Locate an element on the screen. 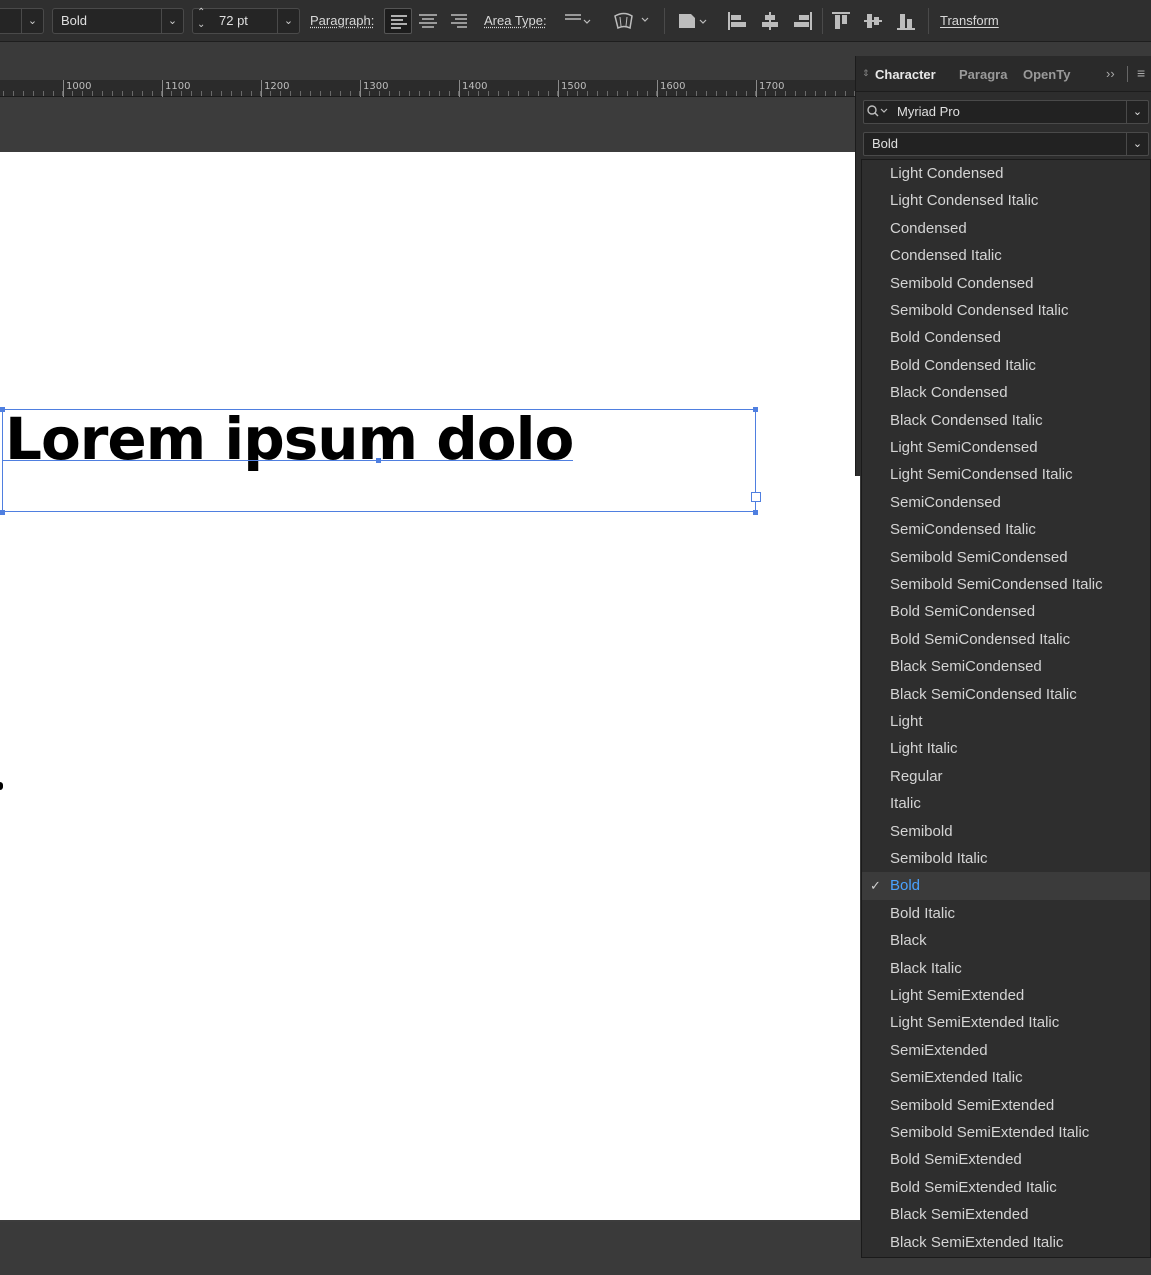  align-center-button is located at coordinates (428, 21).